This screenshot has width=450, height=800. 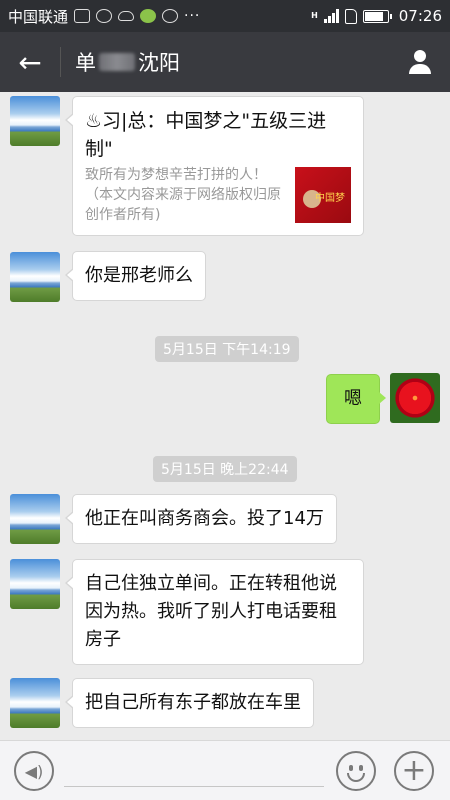 I want to click on message-input, so click(x=194, y=771).